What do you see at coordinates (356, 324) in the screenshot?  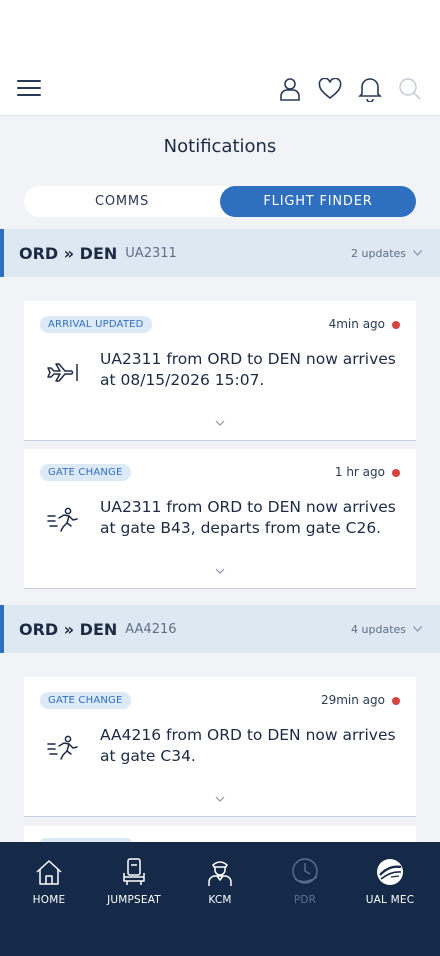 I see `notification-time: 4min ago` at bounding box center [356, 324].